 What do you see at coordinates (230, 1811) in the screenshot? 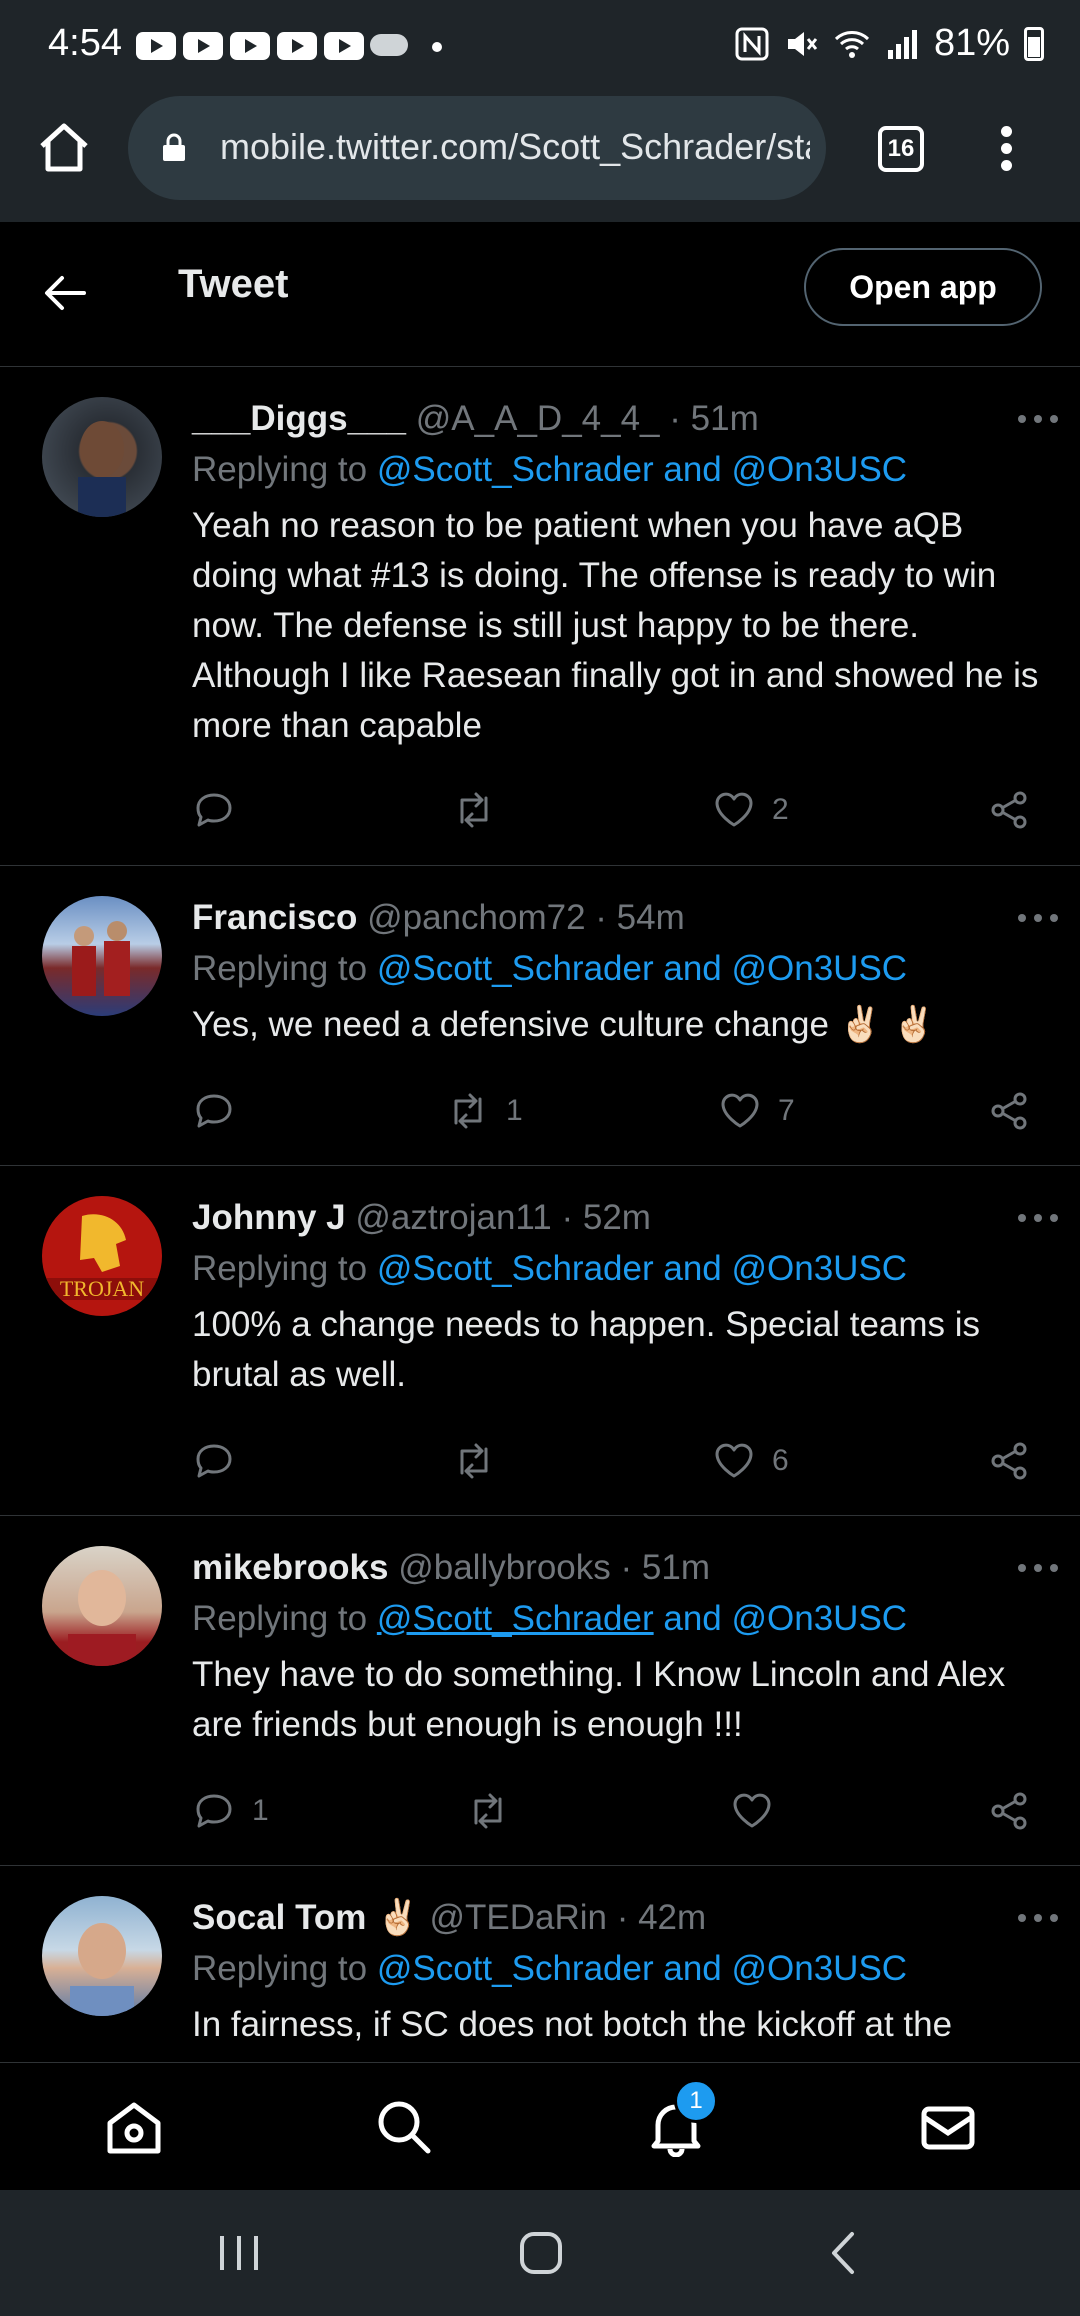
I see `reply-button: 1` at bounding box center [230, 1811].